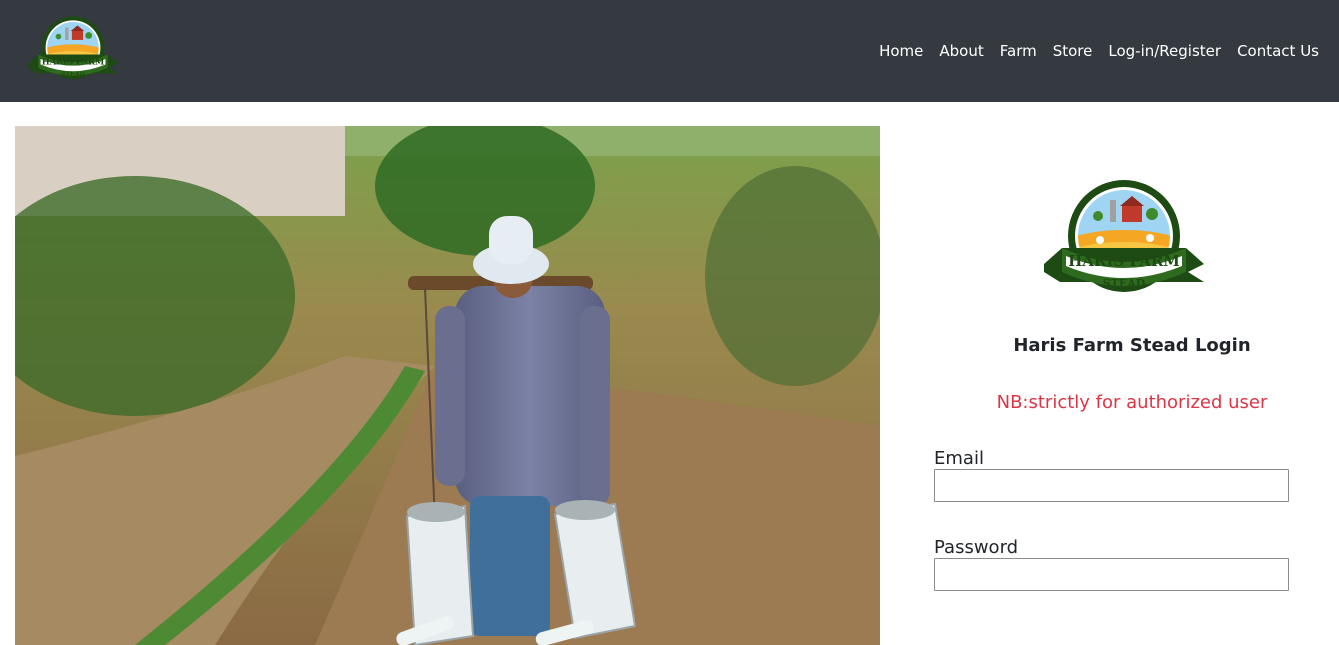 This screenshot has width=1339, height=645. I want to click on password-label: Password, so click(976, 547).